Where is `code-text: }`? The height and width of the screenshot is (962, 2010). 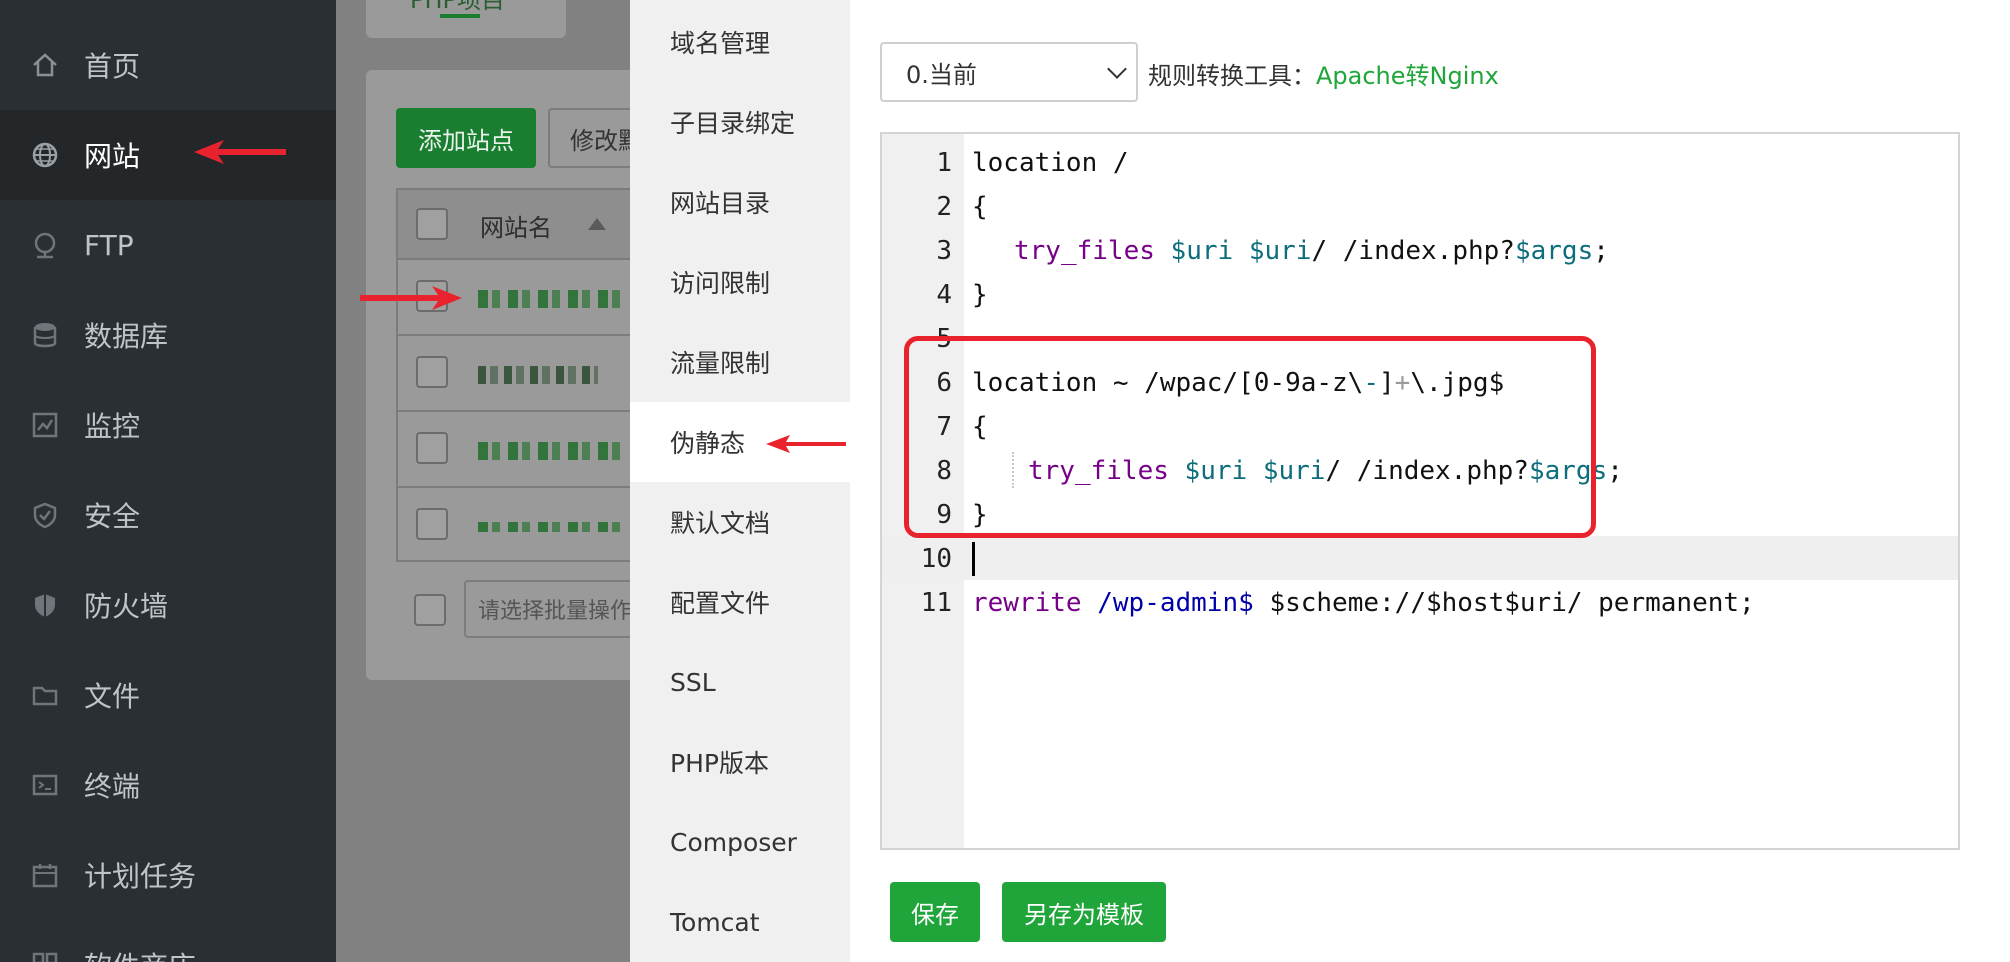
code-text: } is located at coordinates (980, 295).